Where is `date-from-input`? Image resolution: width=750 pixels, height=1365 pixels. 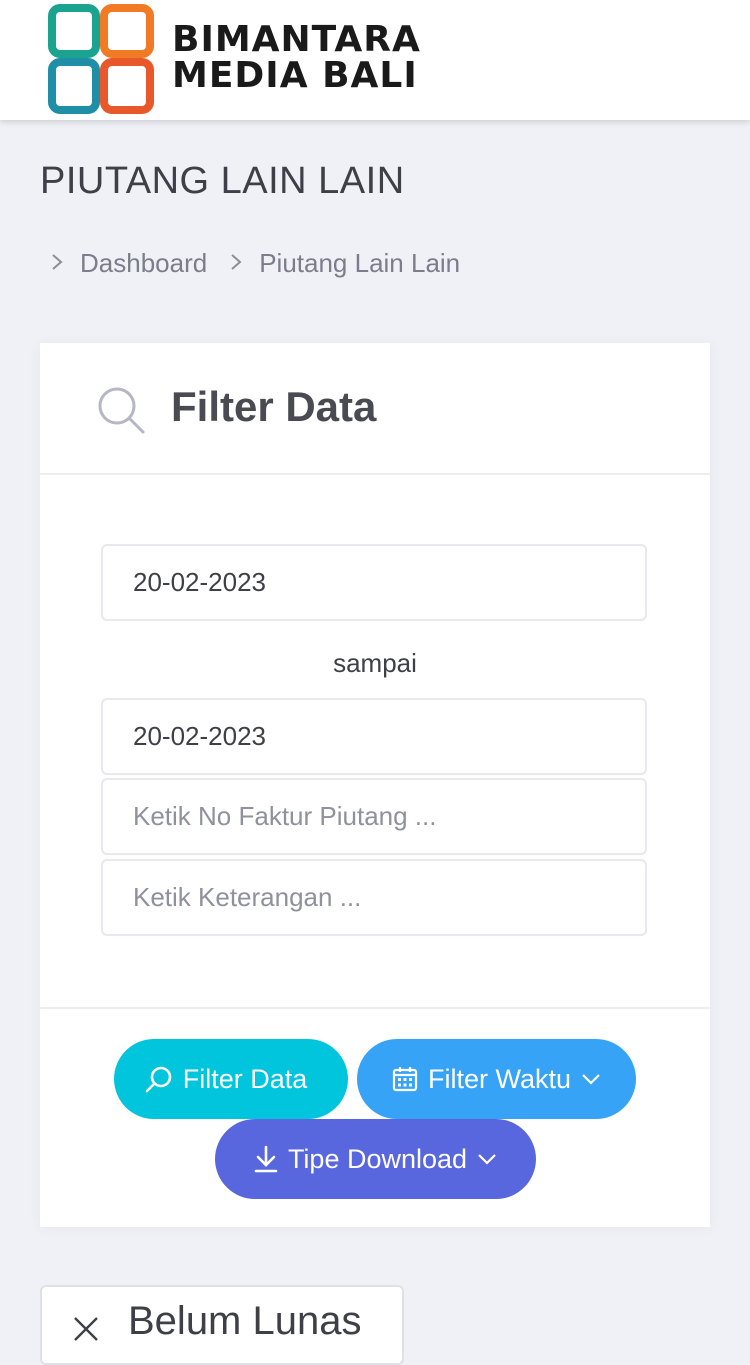
date-from-input is located at coordinates (374, 582).